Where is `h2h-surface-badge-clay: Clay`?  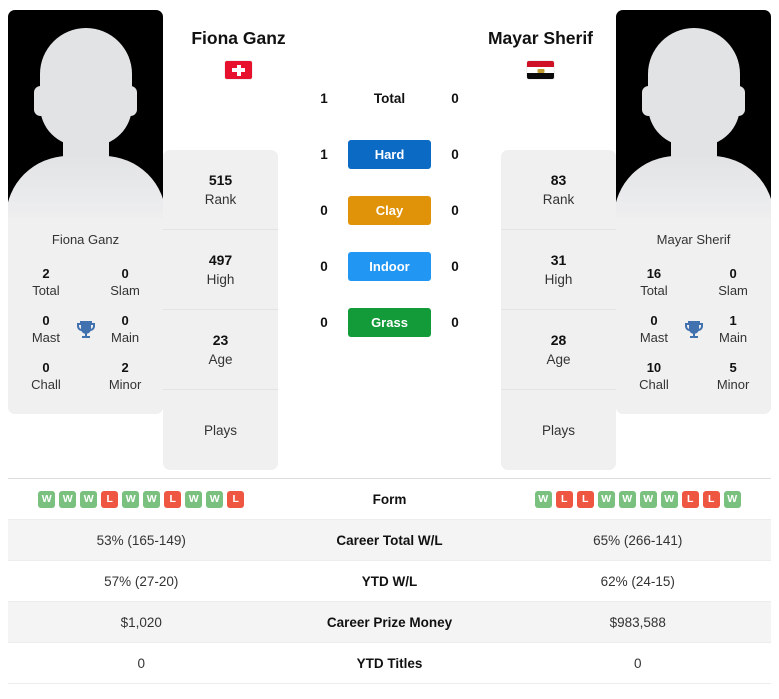
h2h-surface-badge-clay: Clay is located at coordinates (389, 210).